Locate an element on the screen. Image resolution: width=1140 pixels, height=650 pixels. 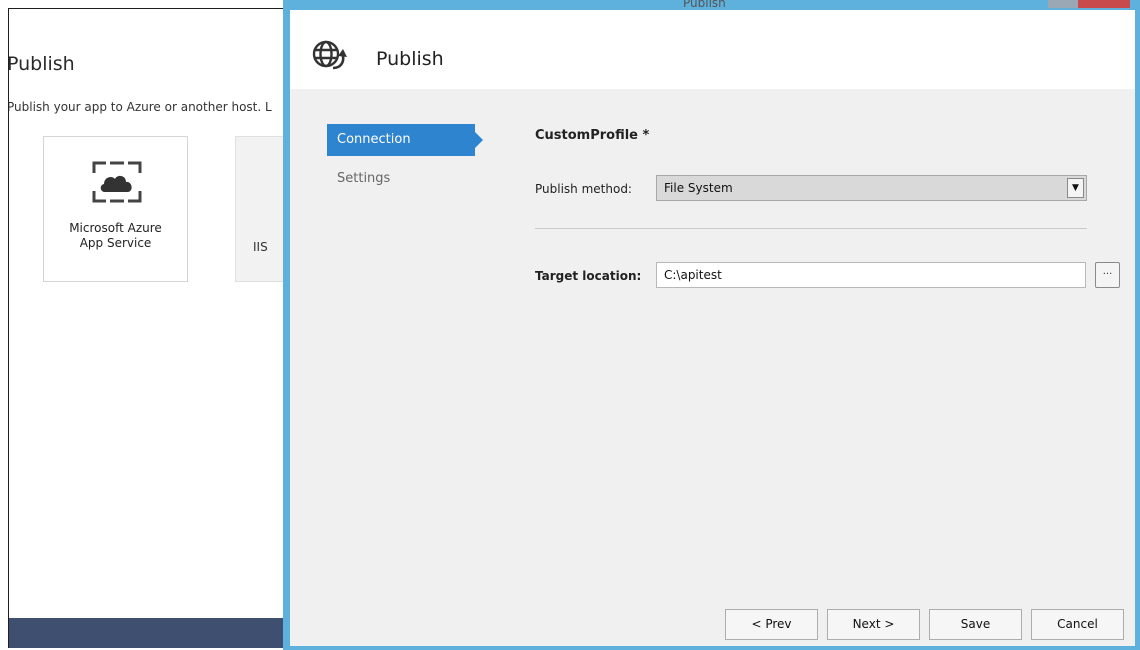
profile-name: CustomProfile * is located at coordinates (592, 135).